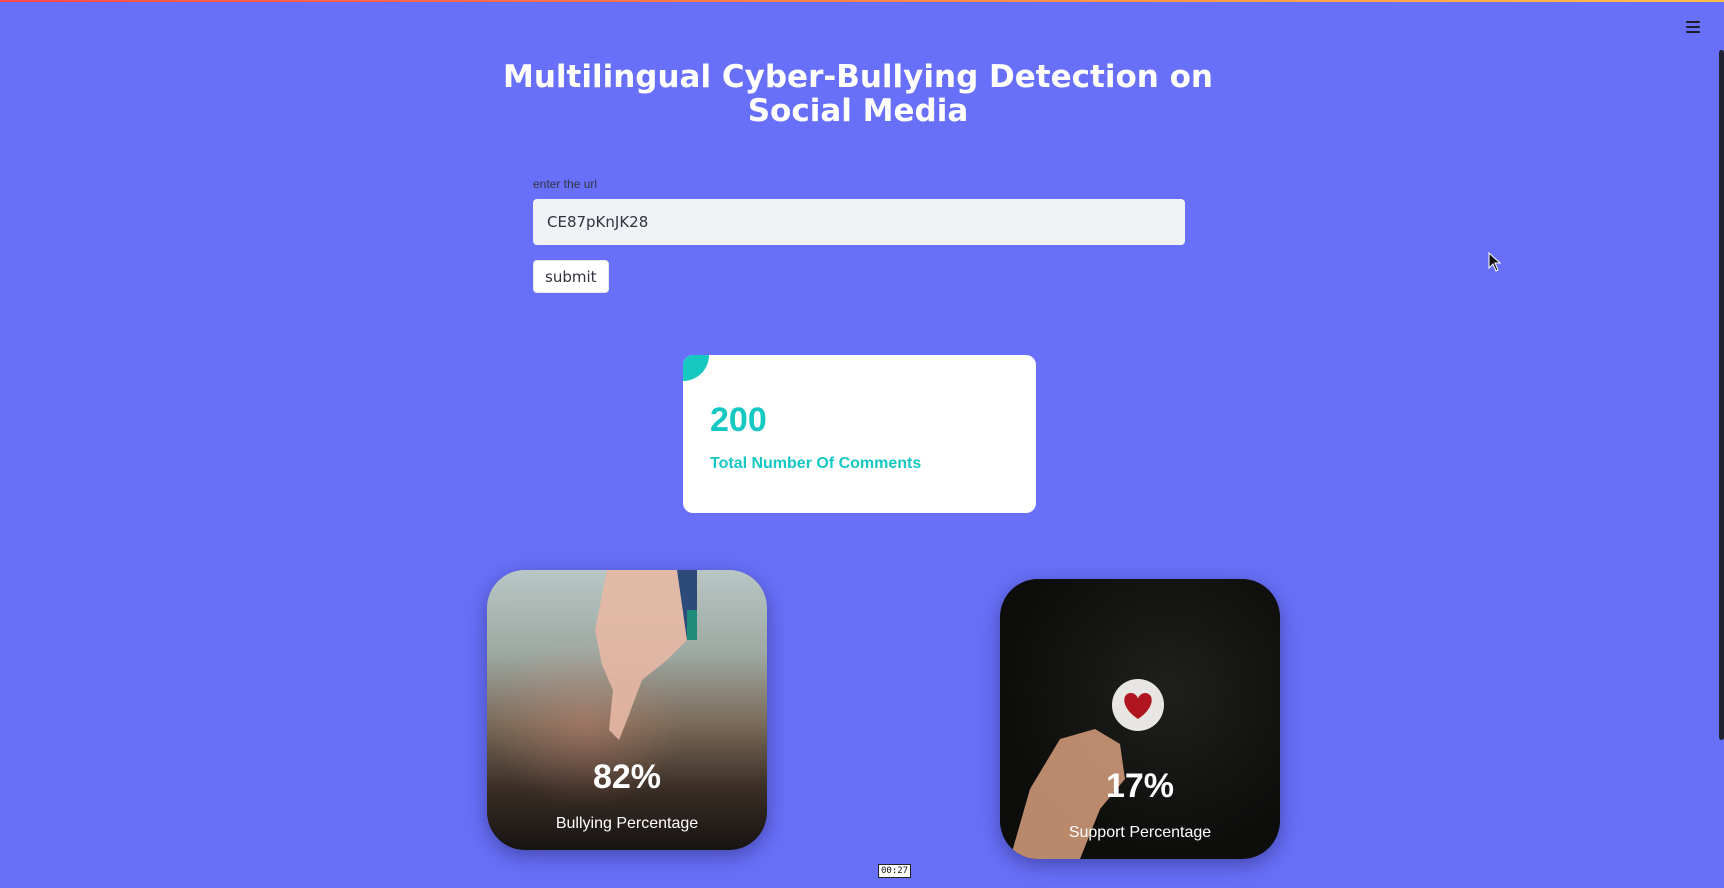 This screenshot has height=888, width=1724. I want to click on card-corner-decoration, so click(696, 368).